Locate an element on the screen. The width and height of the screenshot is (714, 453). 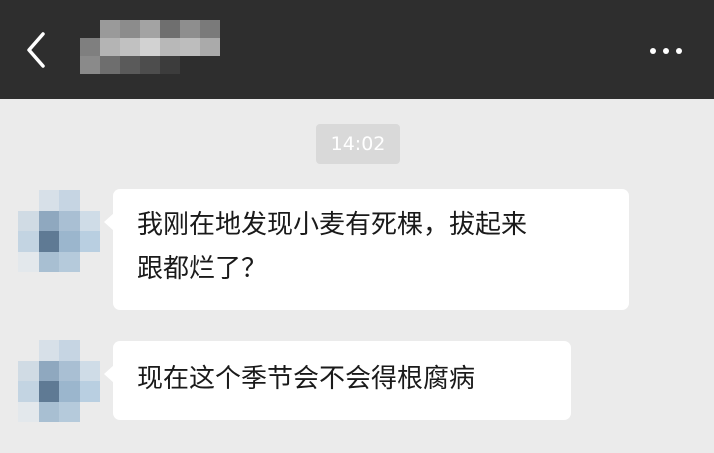
more-dots-icon is located at coordinates (653, 51).